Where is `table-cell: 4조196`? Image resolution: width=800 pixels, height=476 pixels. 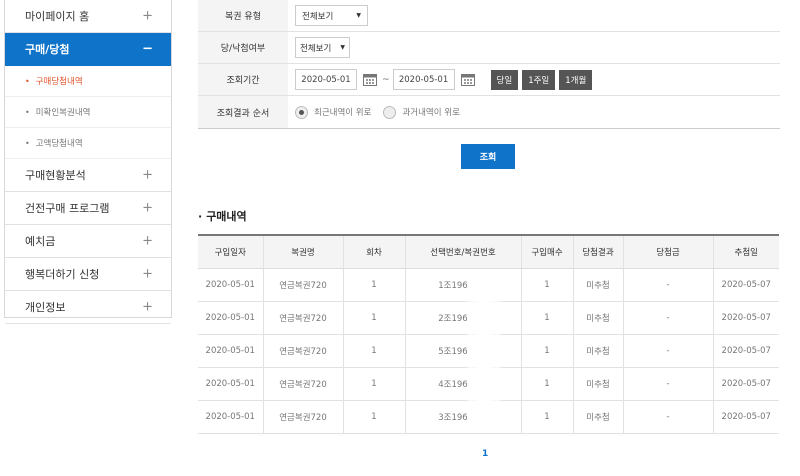 table-cell: 4조196 is located at coordinates (462, 384).